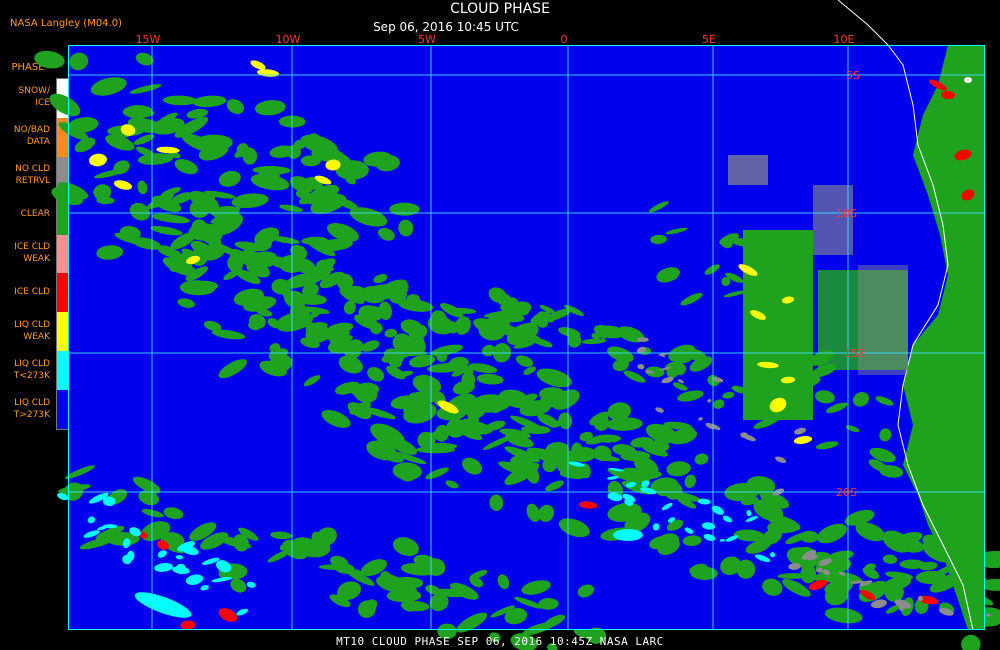 The width and height of the screenshot is (1000, 650). What do you see at coordinates (564, 39) in the screenshot?
I see `longitude-label: 0` at bounding box center [564, 39].